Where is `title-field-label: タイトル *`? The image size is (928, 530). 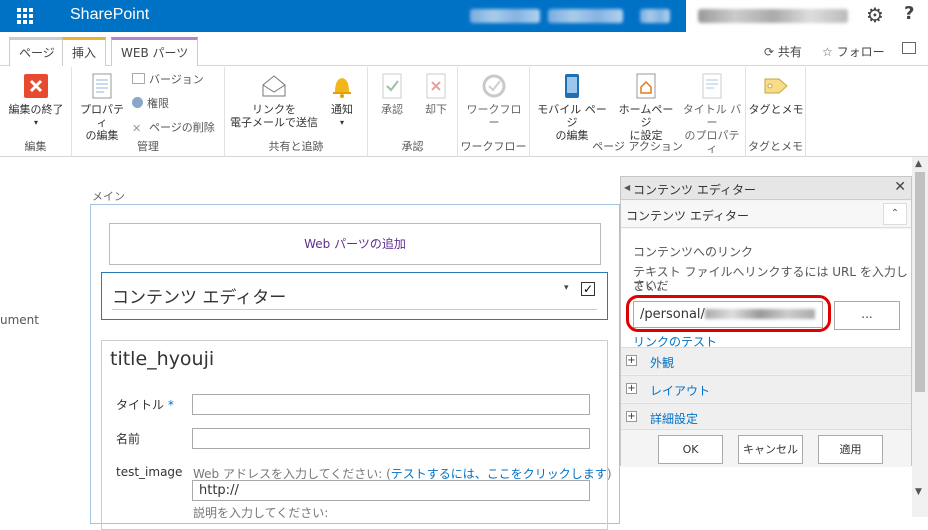 title-field-label: タイトル * is located at coordinates (145, 404).